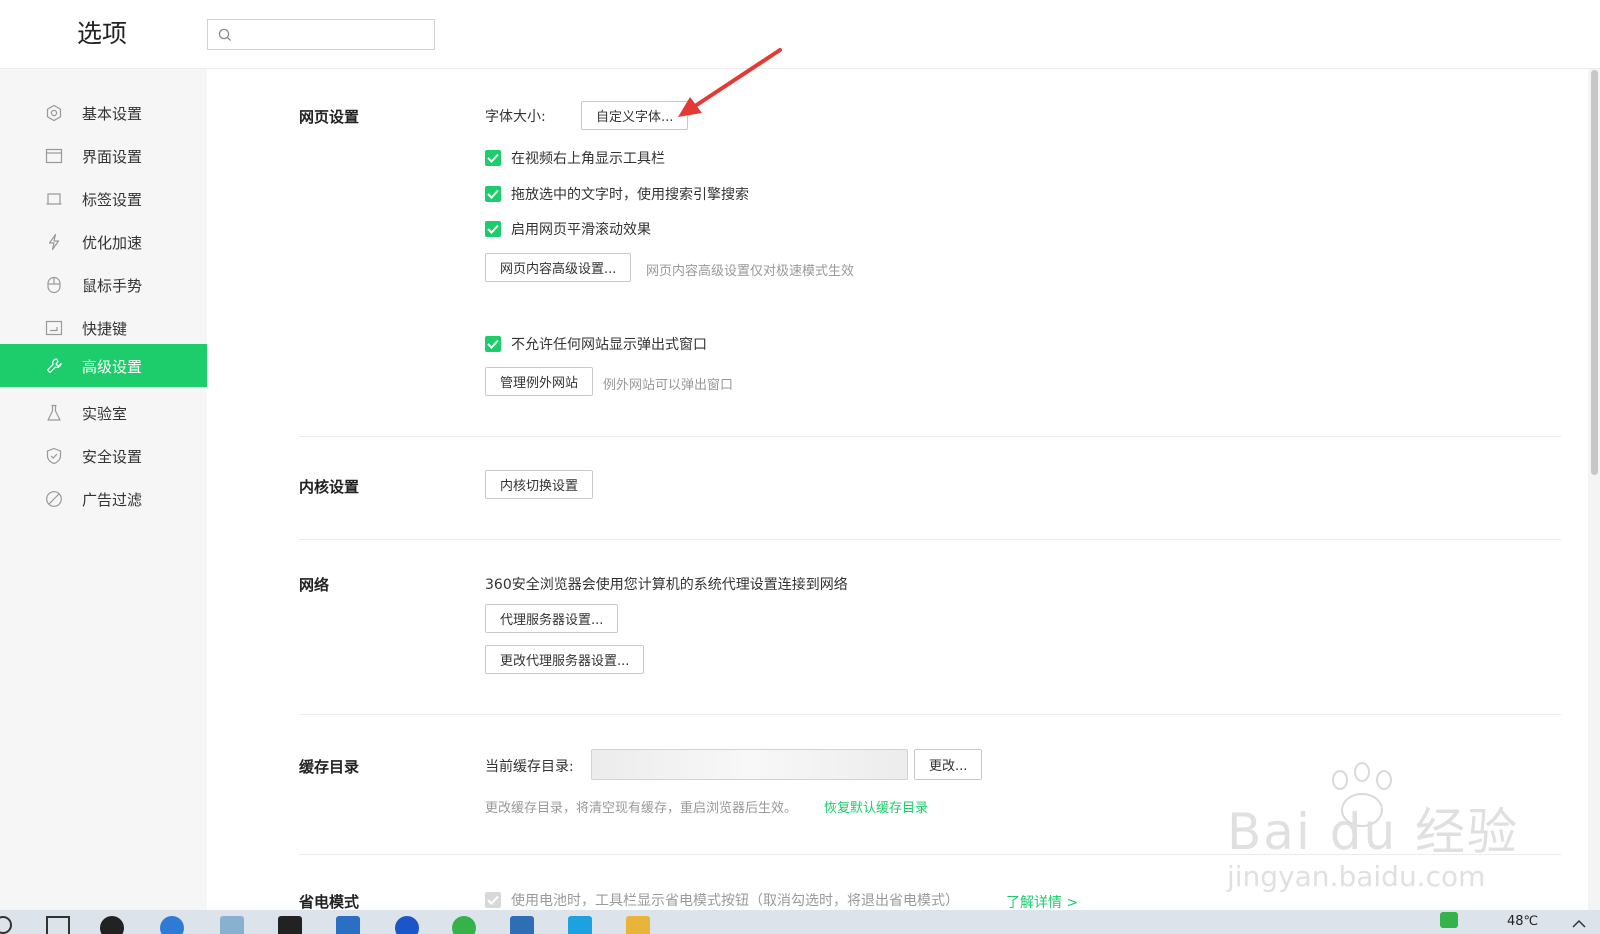  Describe the element at coordinates (539, 381) in the screenshot. I see `manage-exceptions-button: 管理例外网站` at that location.